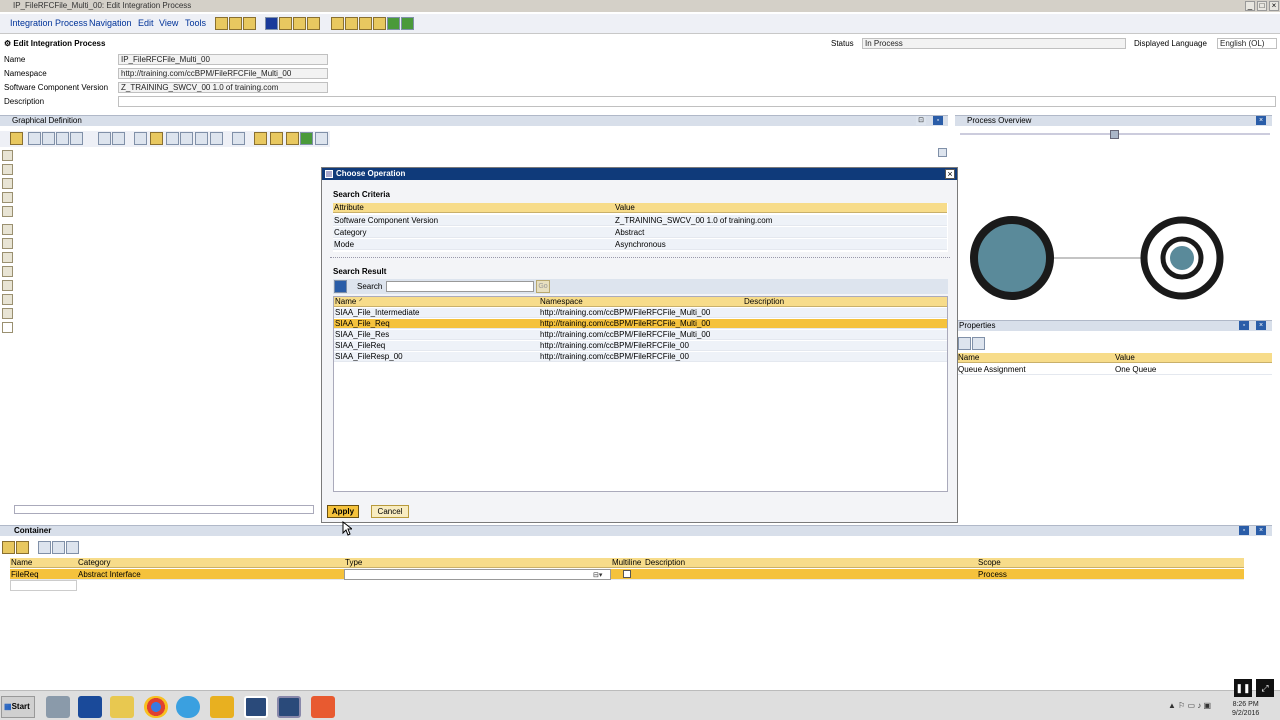  Describe the element at coordinates (600, 575) in the screenshot. I see `value-help-icon: ⊟▾` at that location.